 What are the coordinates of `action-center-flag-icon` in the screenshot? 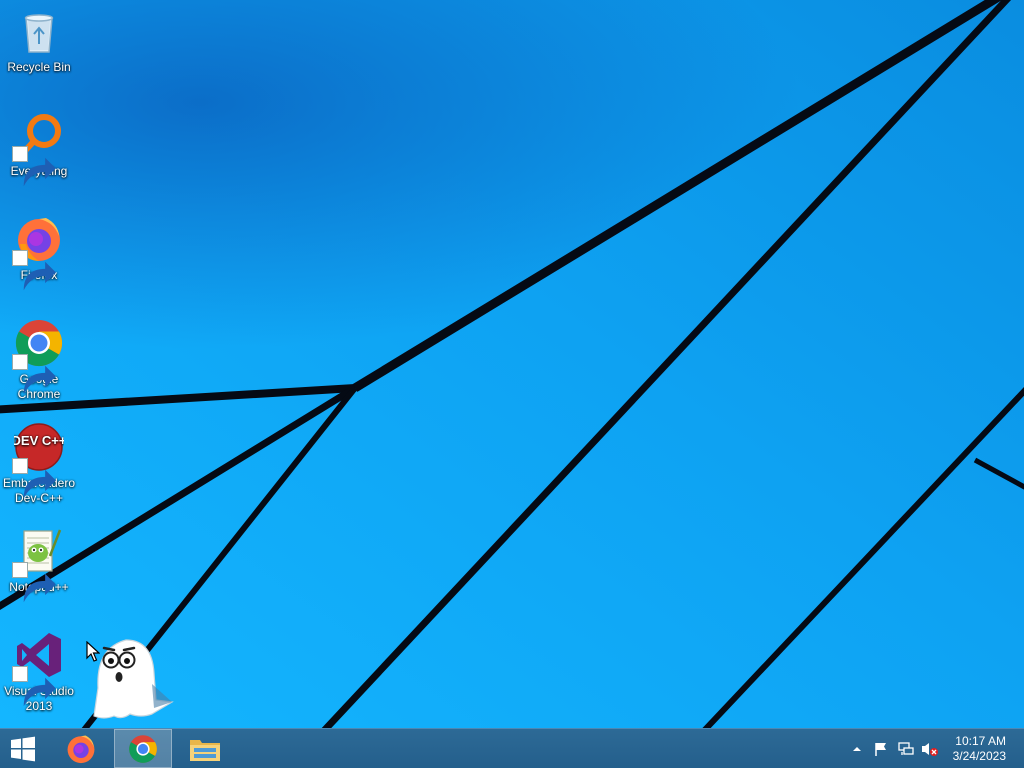 It's located at (880, 749).